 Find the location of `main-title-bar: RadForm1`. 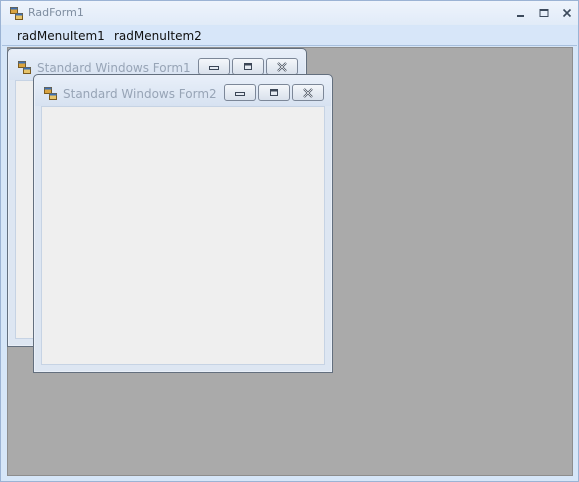

main-title-bar: RadForm1 is located at coordinates (289, 13).